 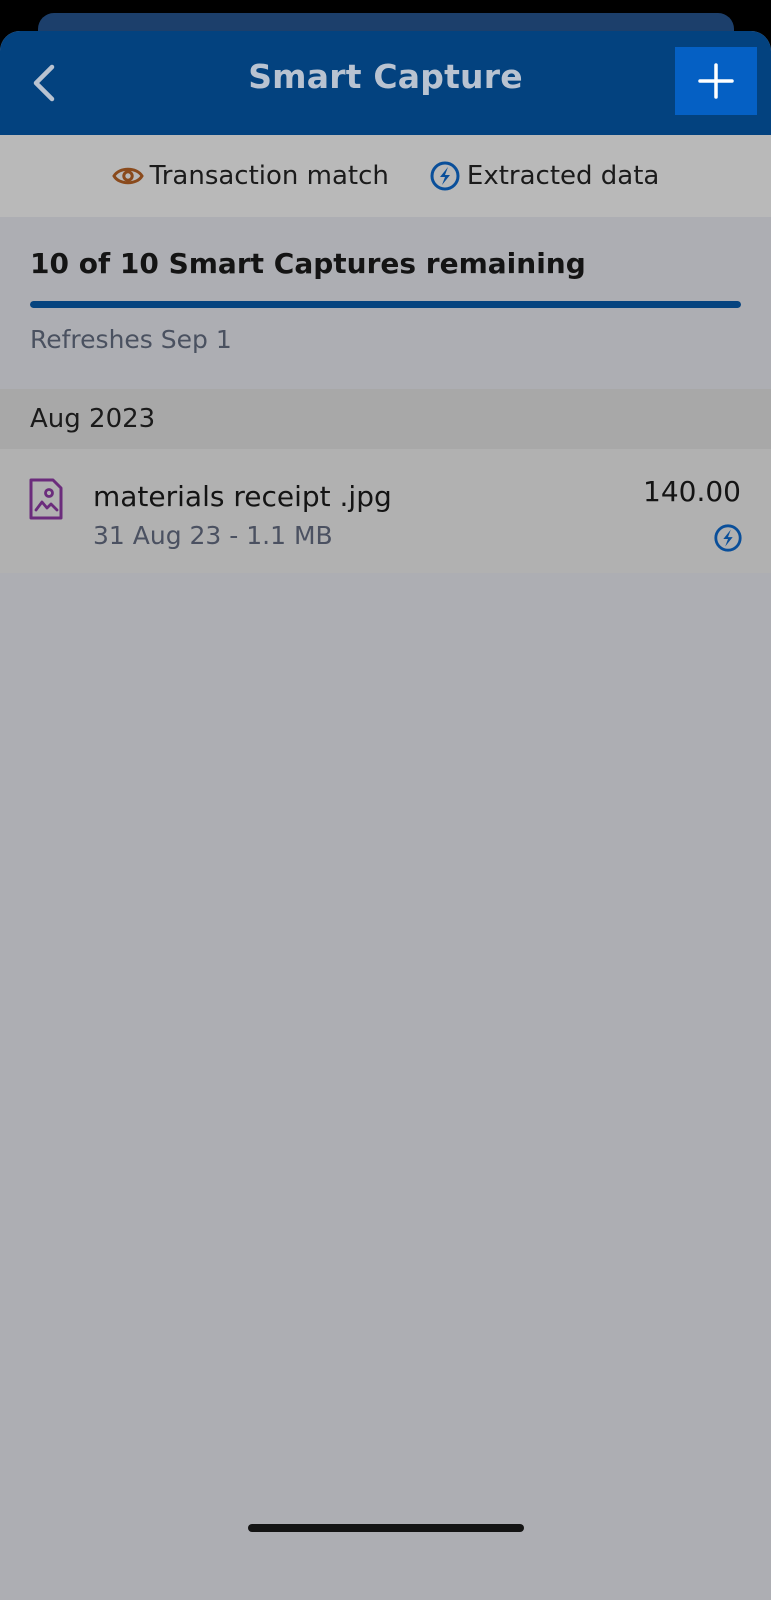 I want to click on section-header-aug-2023: Aug 2023, so click(x=385, y=419).